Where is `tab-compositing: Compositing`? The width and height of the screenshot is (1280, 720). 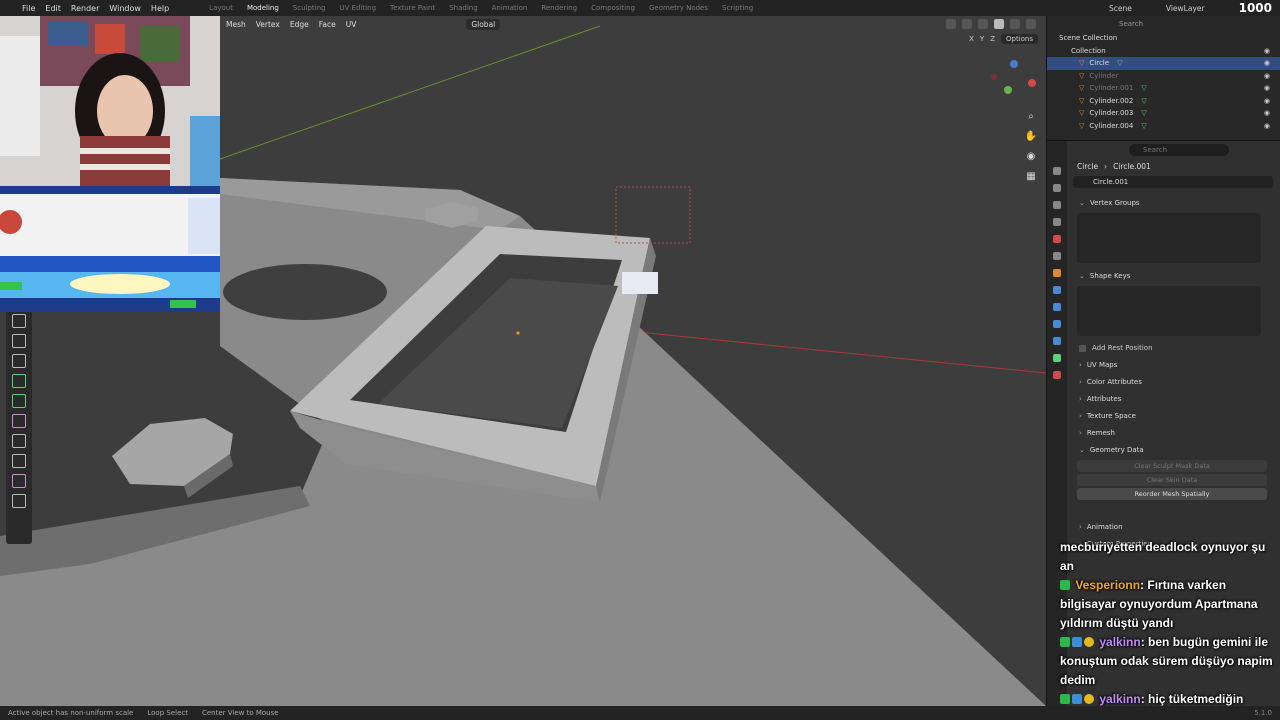 tab-compositing: Compositing is located at coordinates (613, 8).